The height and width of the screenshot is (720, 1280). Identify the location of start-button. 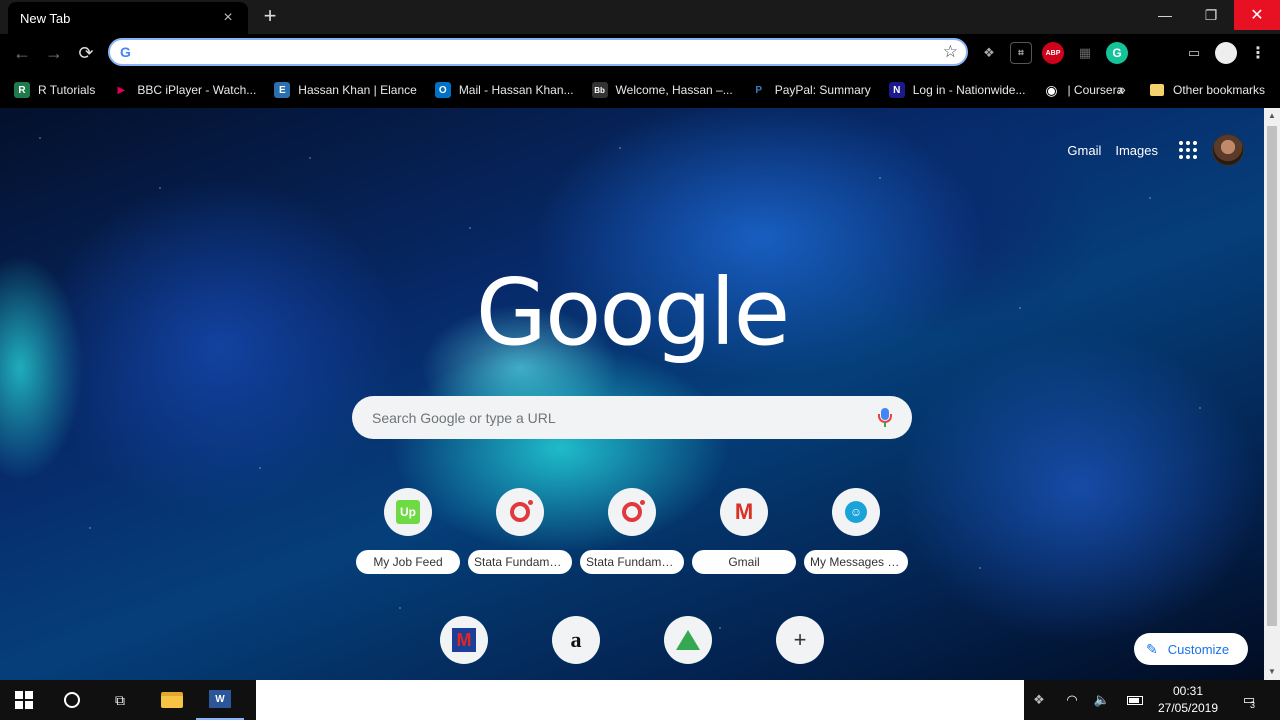
(24, 700).